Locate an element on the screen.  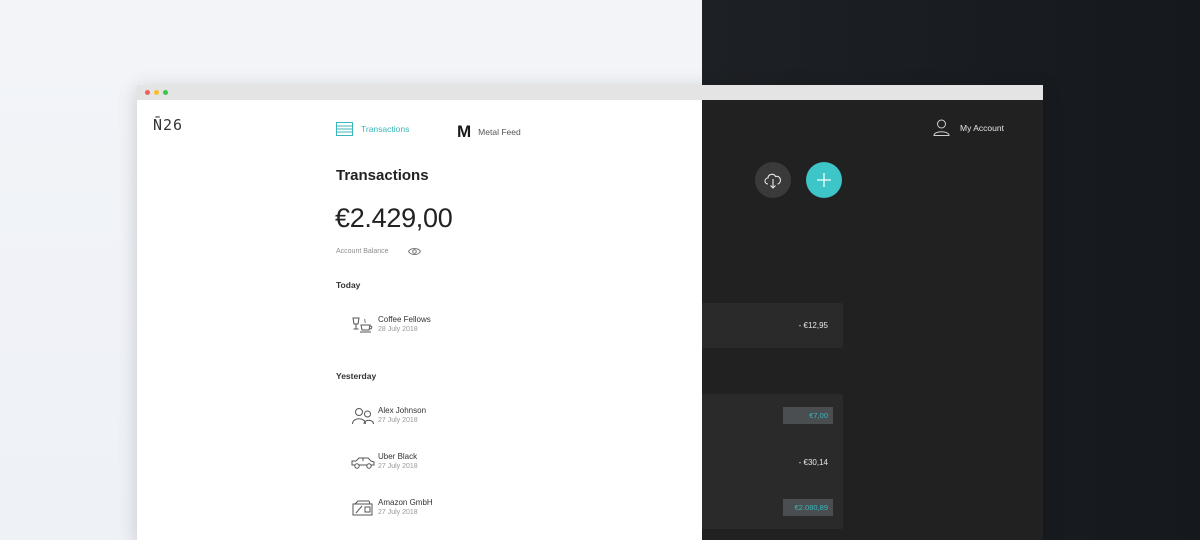
transactions-icon is located at coordinates (344, 129).